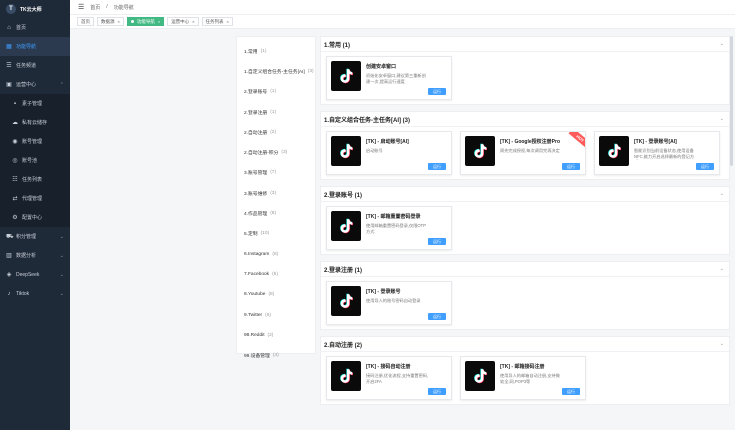 This screenshot has width=735, height=430. I want to click on sidebar-item-label: DeepSeek, so click(28, 274).